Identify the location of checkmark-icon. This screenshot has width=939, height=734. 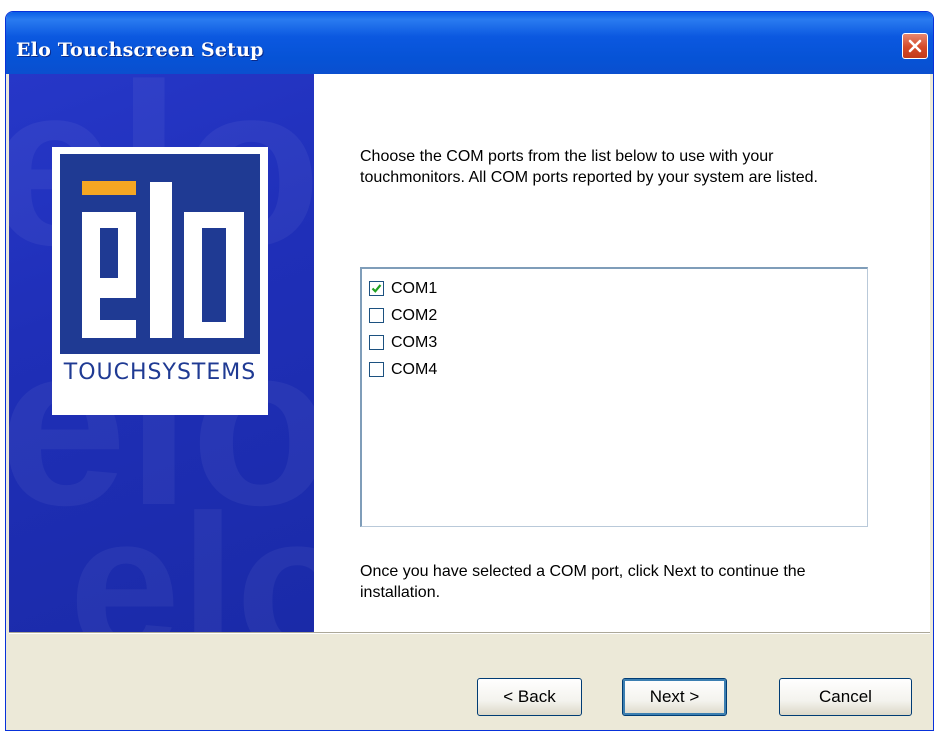
(376, 288).